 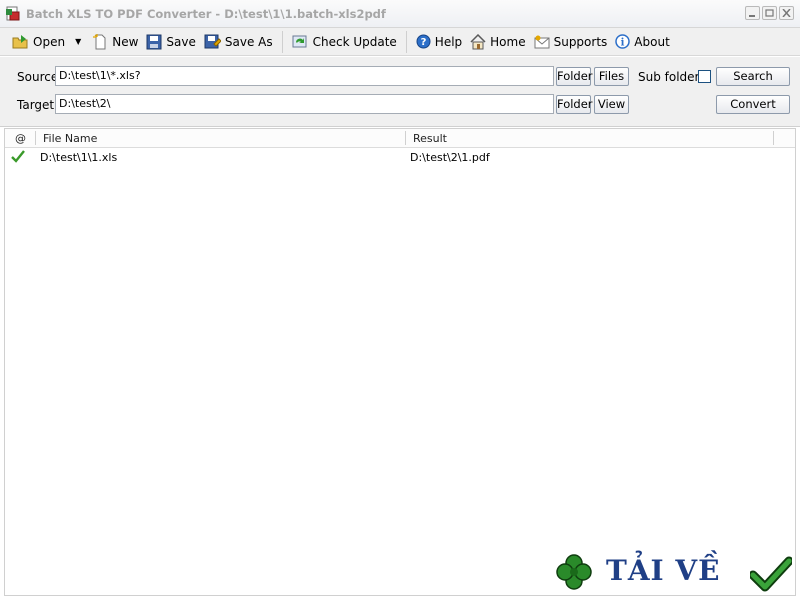 I want to click on target-folder-button: Folder, so click(x=574, y=104).